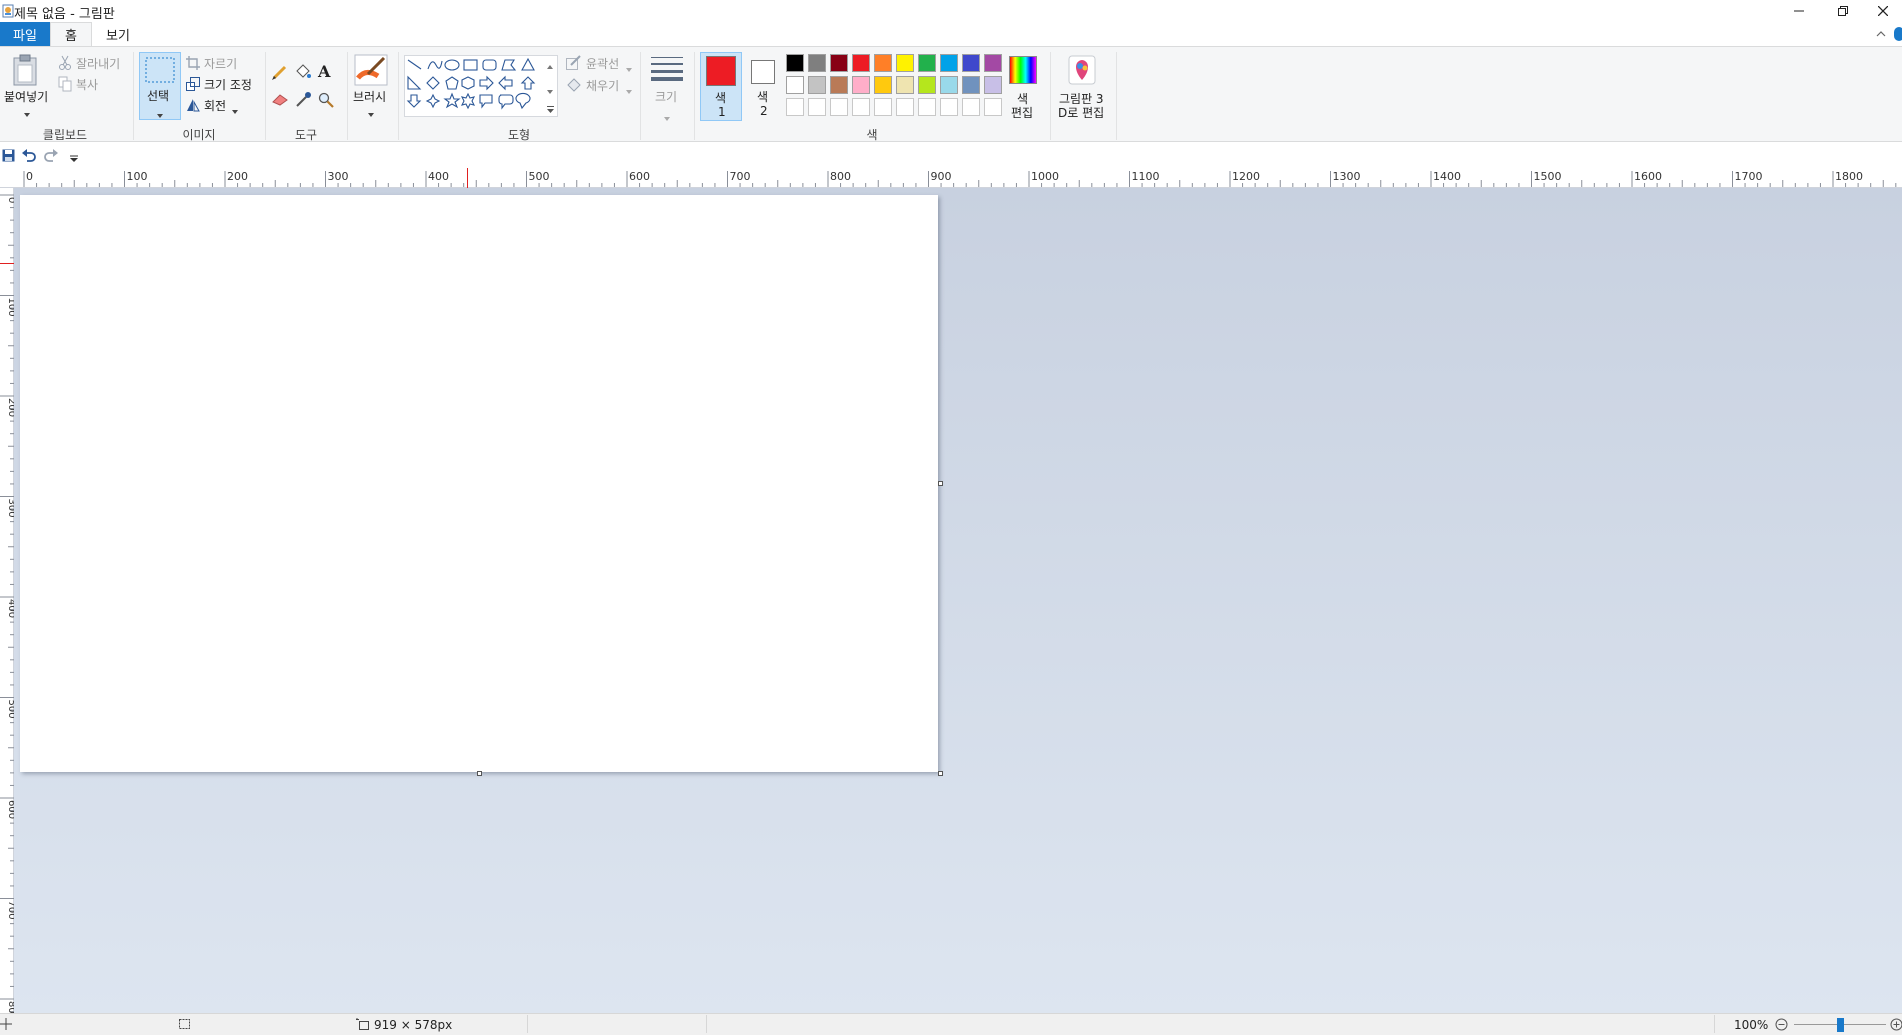 Image resolution: width=1902 pixels, height=1035 pixels. Describe the element at coordinates (280, 100) in the screenshot. I see `eraser-icon` at that location.